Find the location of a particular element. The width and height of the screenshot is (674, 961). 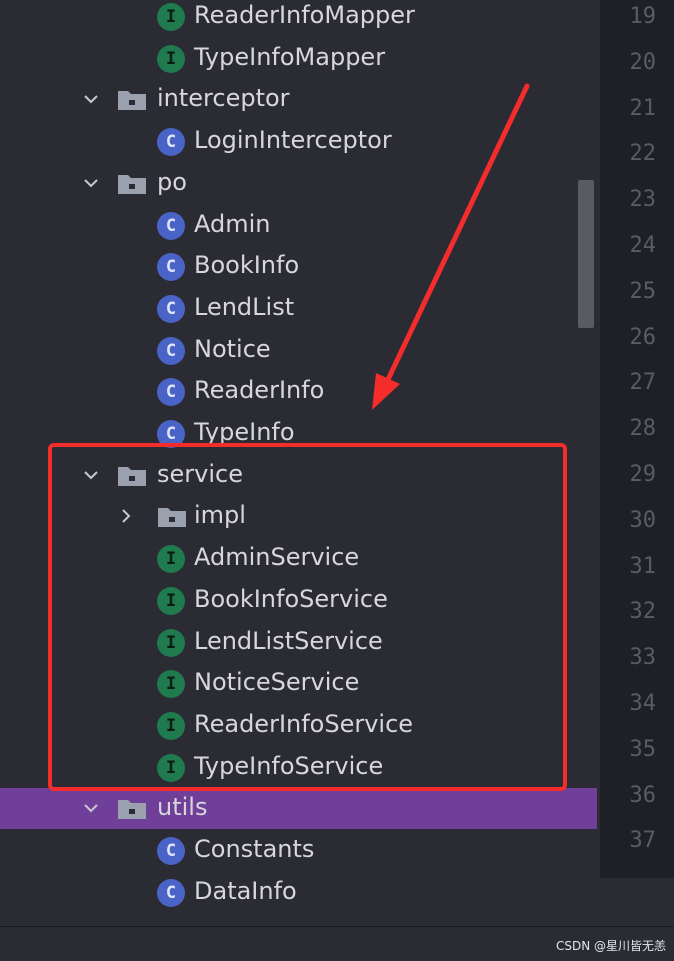

tree-row-label: BookInfo is located at coordinates (247, 265).